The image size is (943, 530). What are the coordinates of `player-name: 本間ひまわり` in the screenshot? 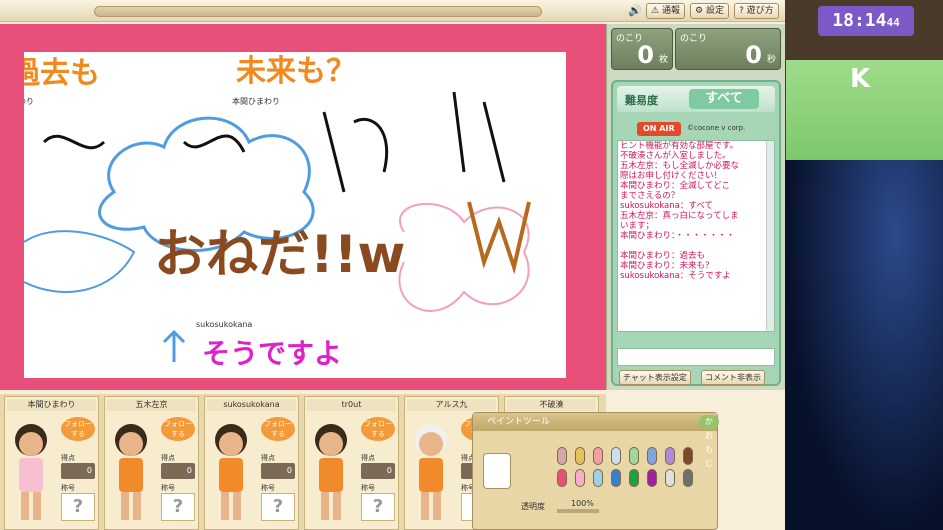 It's located at (51, 405).